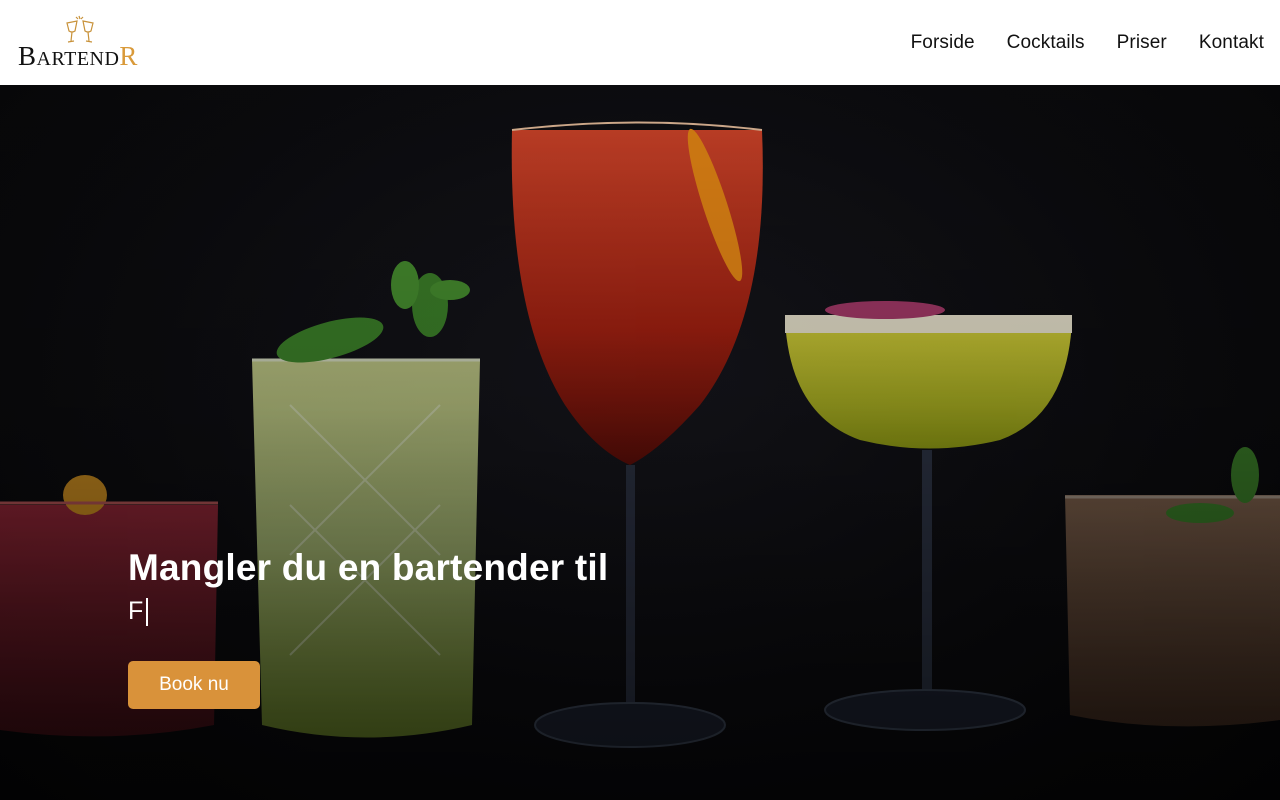 This screenshot has width=1280, height=800. I want to click on nav-item-kontakt: Kontakt, so click(1231, 43).